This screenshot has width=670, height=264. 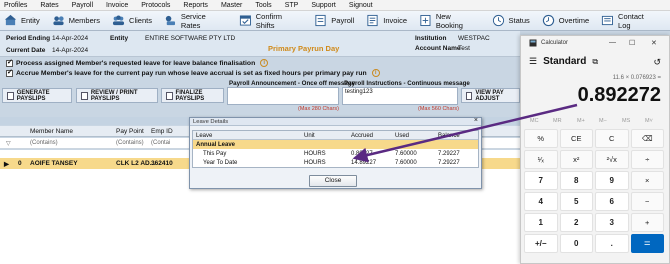 I want to click on announcement-max: (Max 280 Chars), so click(x=318, y=109).